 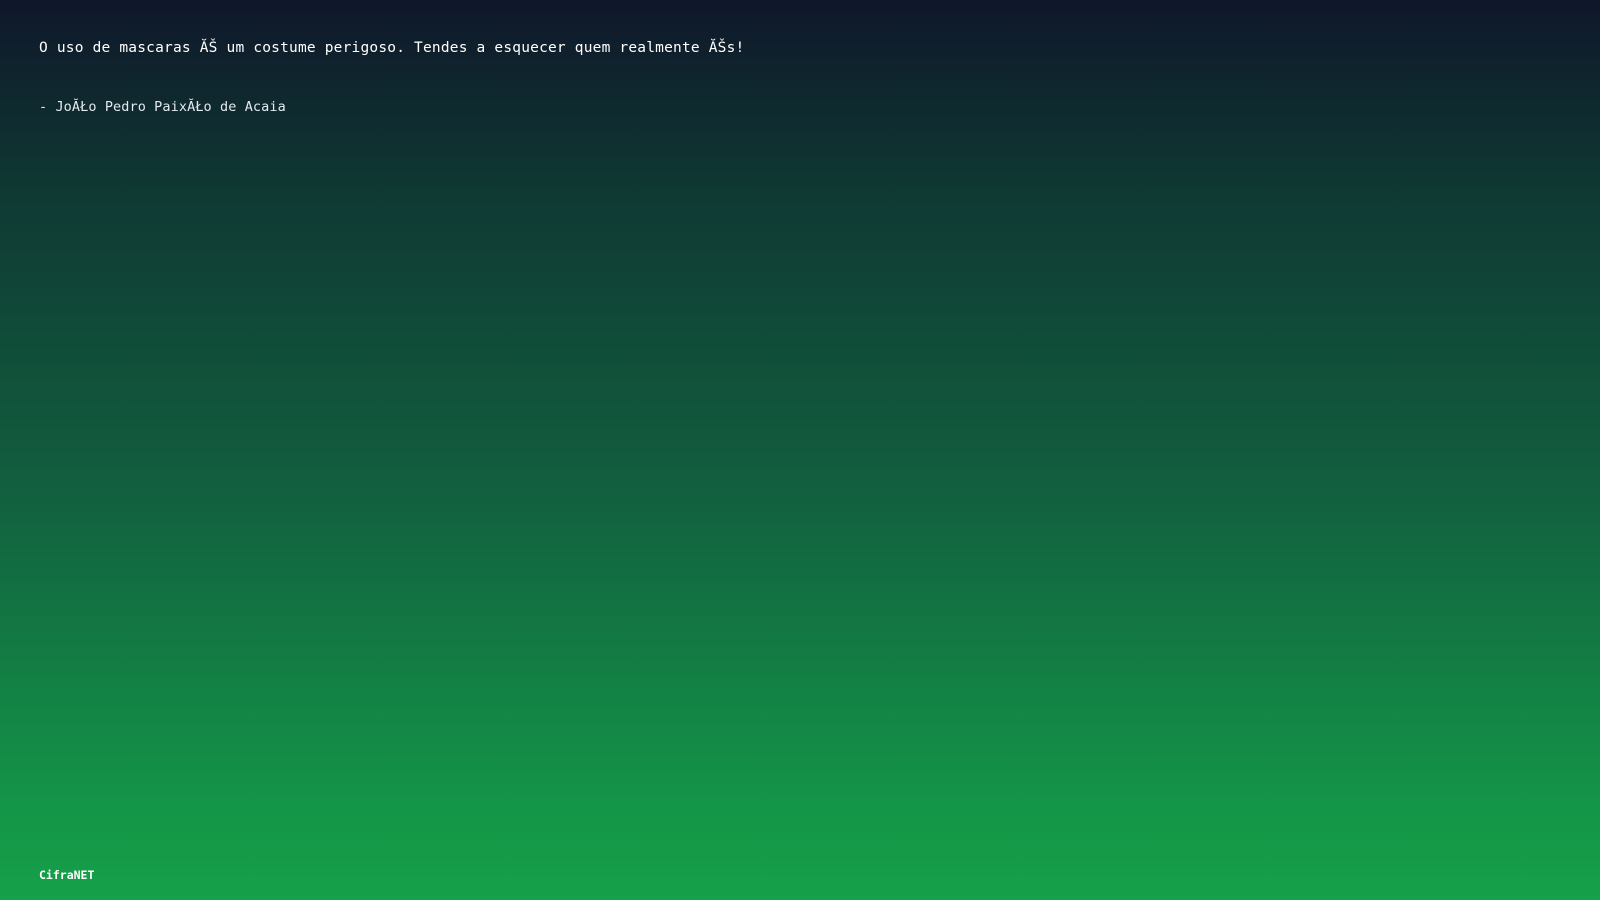 What do you see at coordinates (162, 107) in the screenshot?
I see `quote-author: - JoĂŁo Pedro PaixĂŁo de Acaia` at bounding box center [162, 107].